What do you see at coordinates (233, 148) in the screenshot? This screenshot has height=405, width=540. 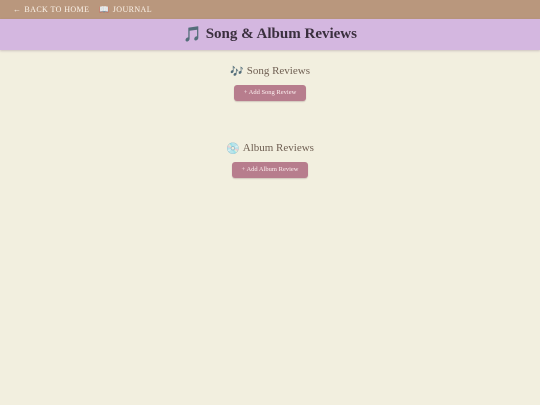 I see `disc-icon: 💿` at bounding box center [233, 148].